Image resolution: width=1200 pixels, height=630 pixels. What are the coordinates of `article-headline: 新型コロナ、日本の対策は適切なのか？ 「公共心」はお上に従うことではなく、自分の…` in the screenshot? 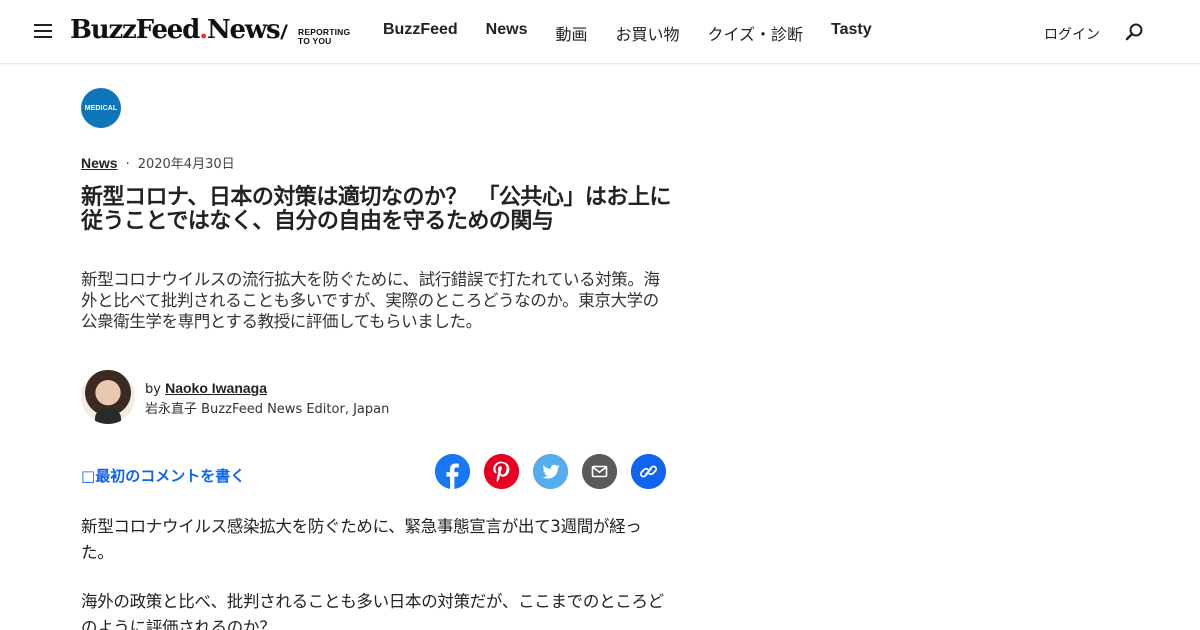 It's located at (376, 209).